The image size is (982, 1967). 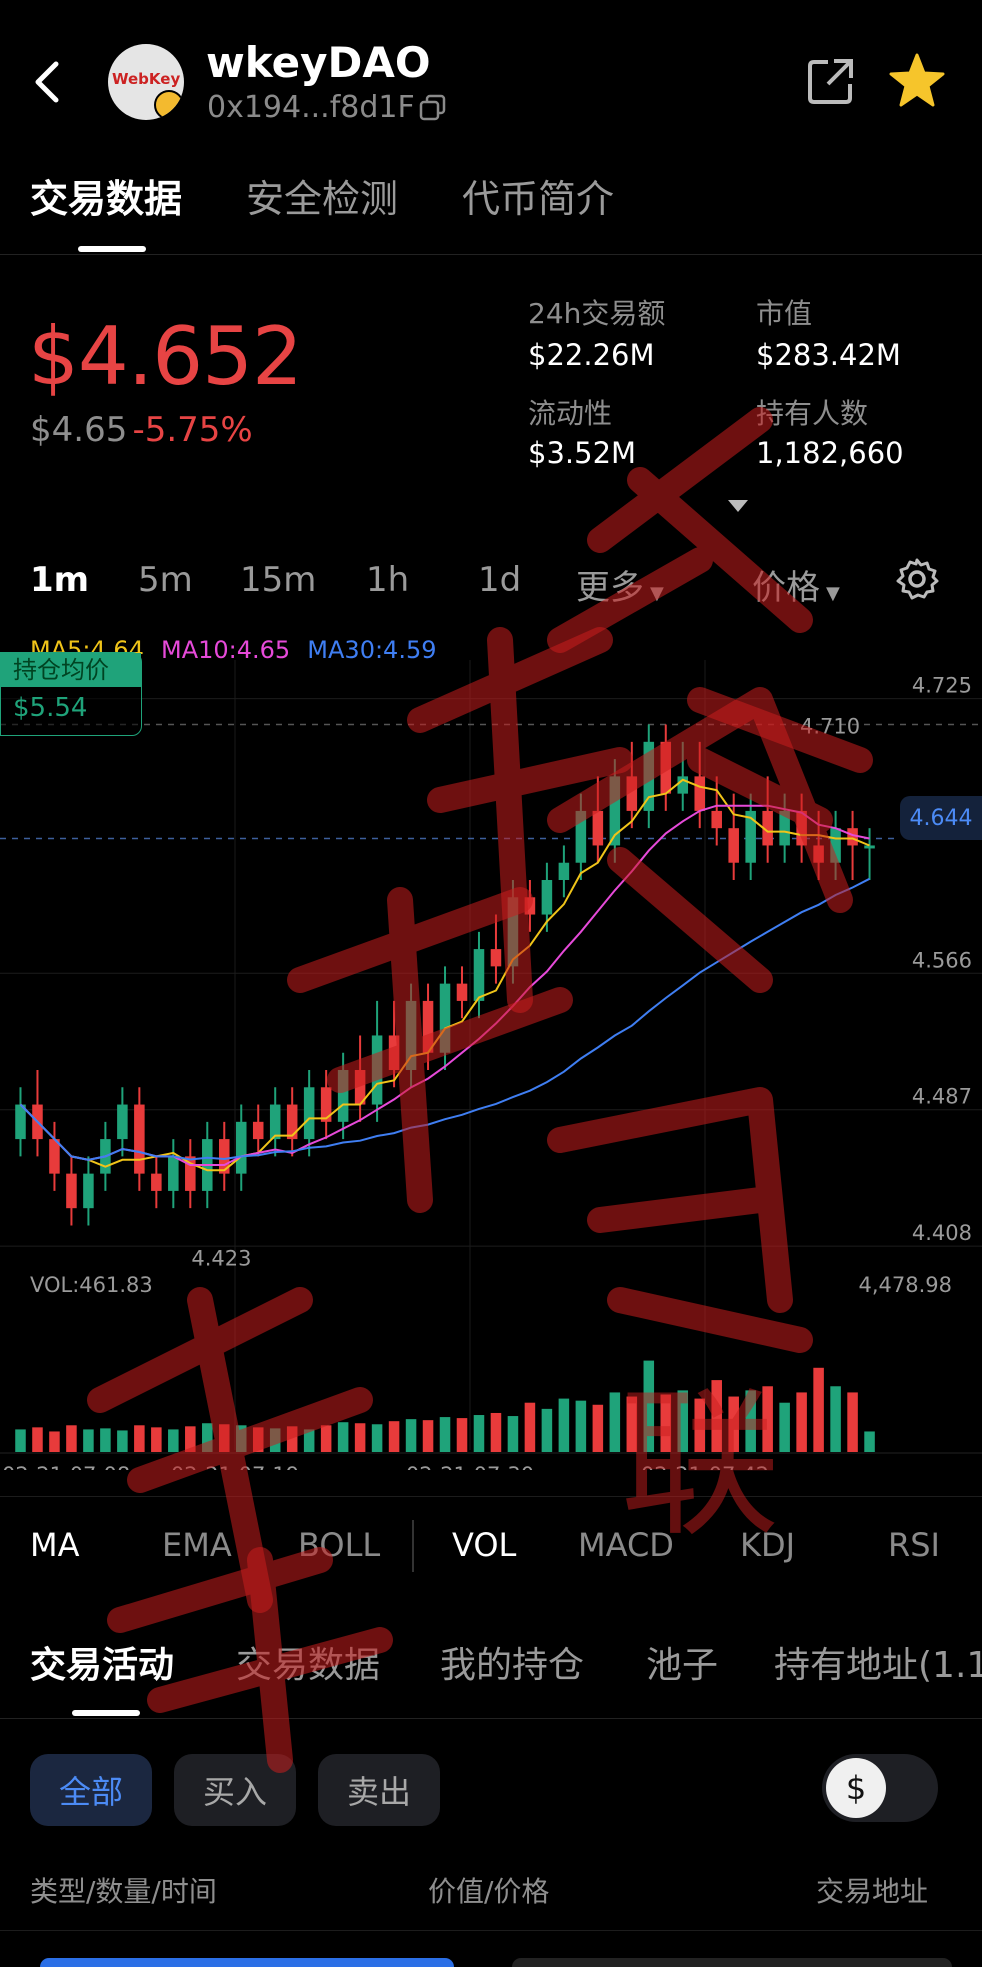 I want to click on currency-toggle: $, so click(x=880, y=1788).